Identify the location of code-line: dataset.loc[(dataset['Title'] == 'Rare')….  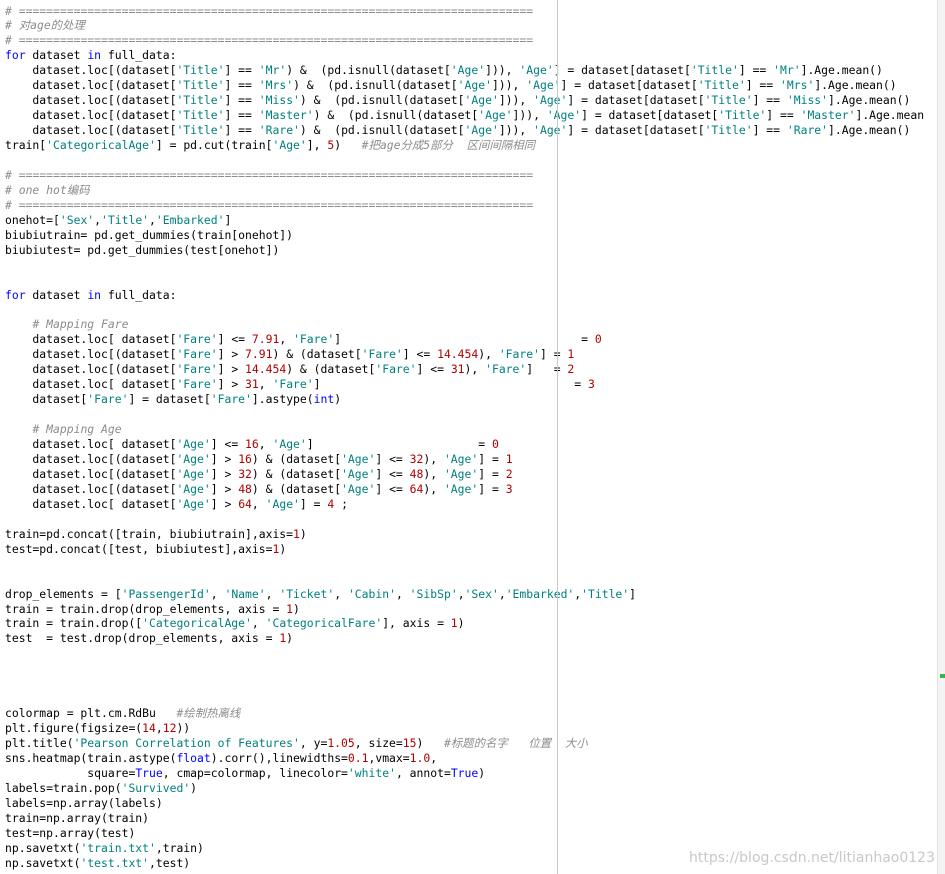
(457, 130).